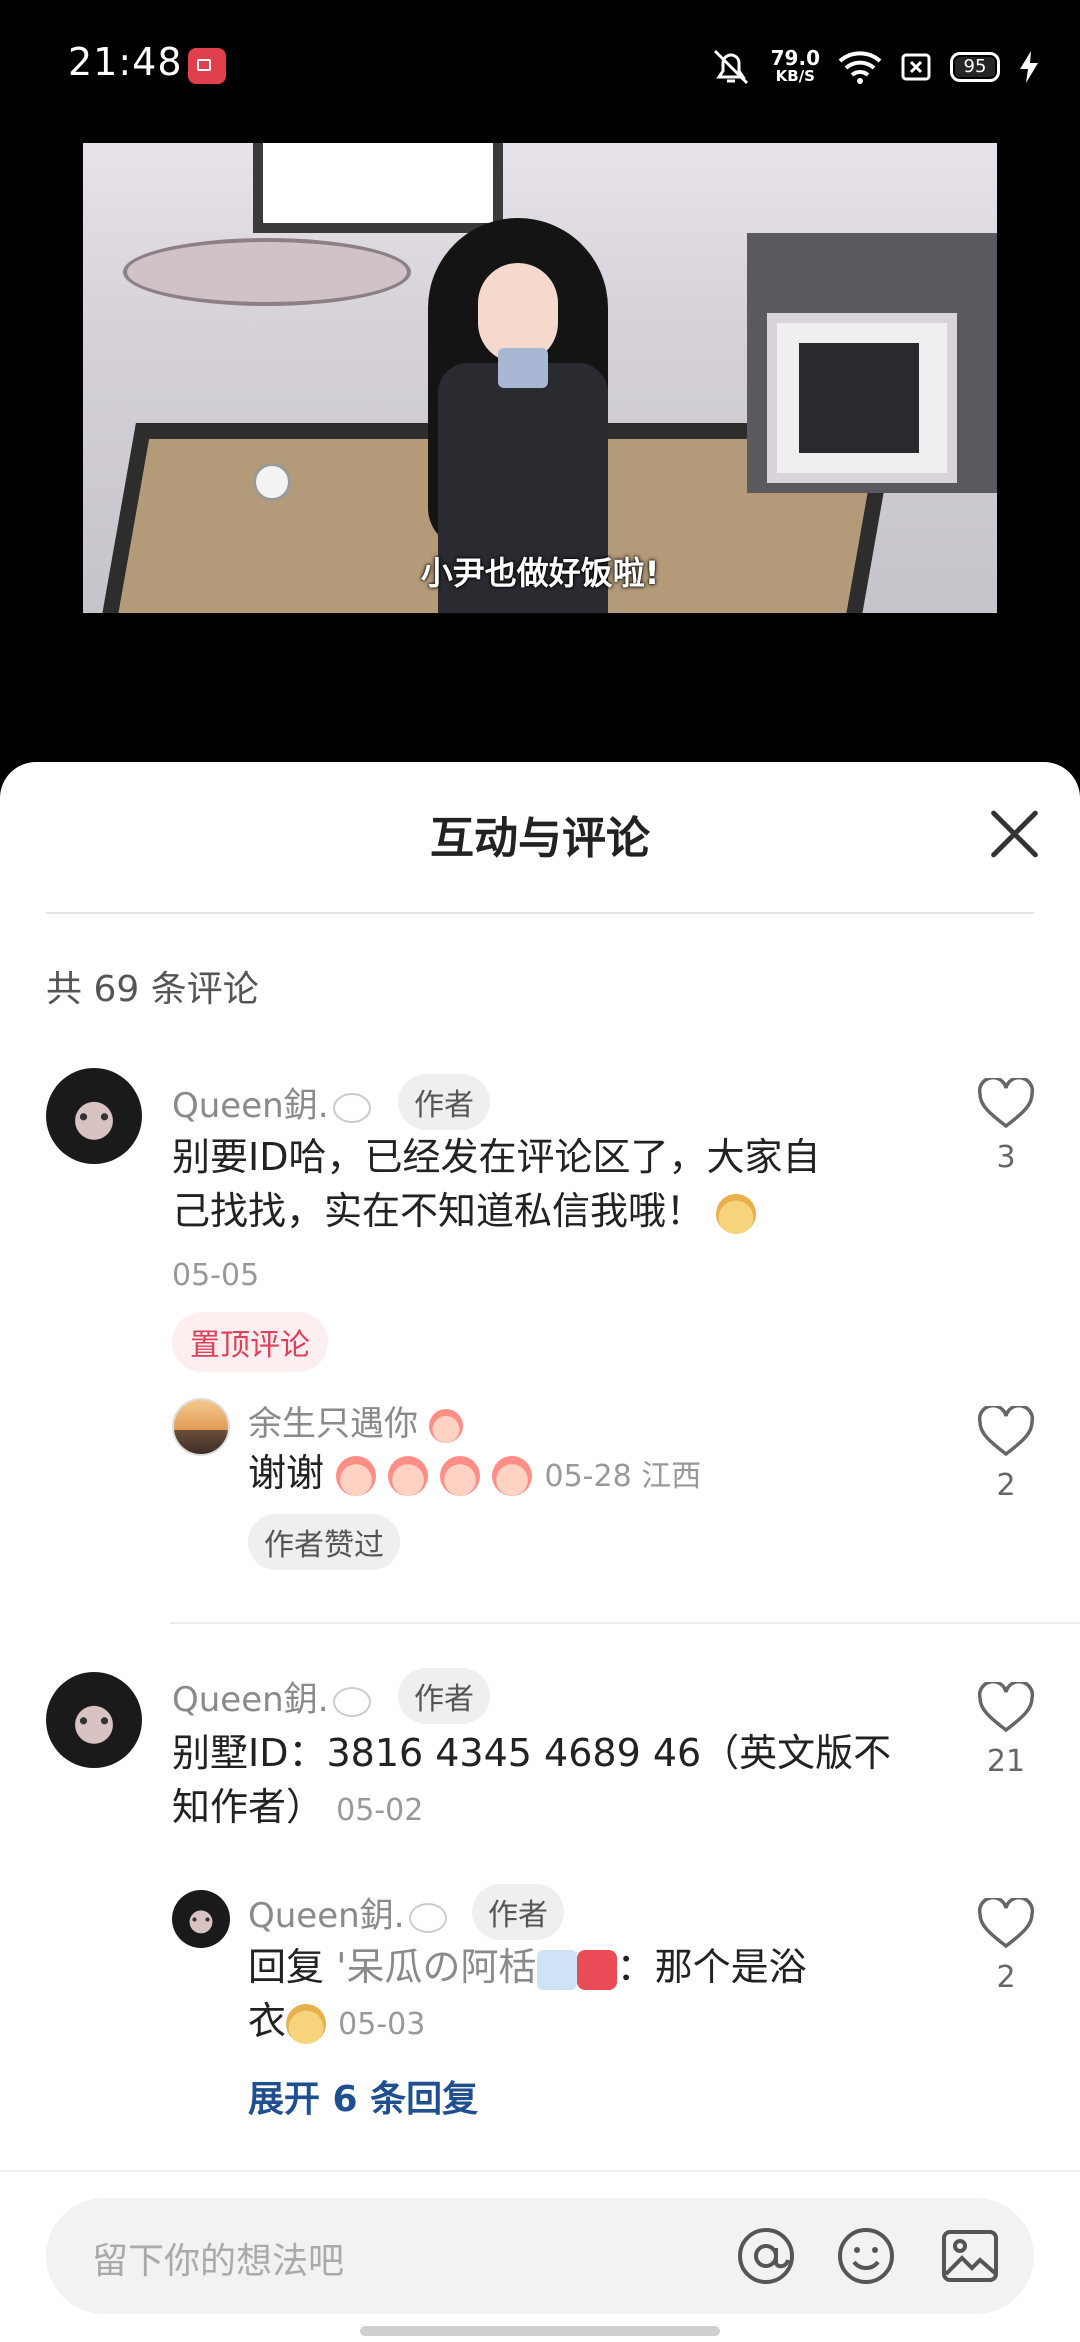 The width and height of the screenshot is (1080, 2342). I want to click on comment-input: 留下你的想法吧, so click(540, 2256).